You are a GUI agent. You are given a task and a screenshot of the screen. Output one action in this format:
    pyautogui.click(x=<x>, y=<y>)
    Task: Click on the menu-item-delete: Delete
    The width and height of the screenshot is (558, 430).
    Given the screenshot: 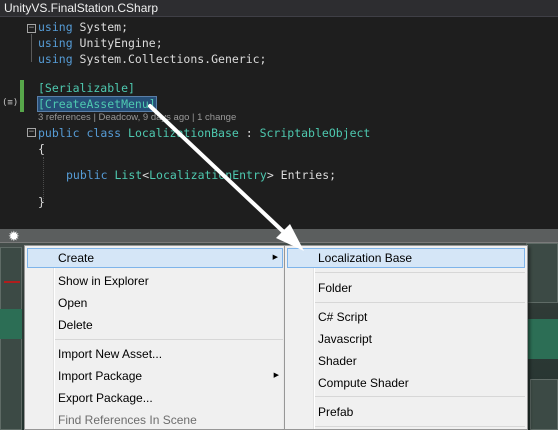 What is the action you would take?
    pyautogui.click(x=155, y=325)
    